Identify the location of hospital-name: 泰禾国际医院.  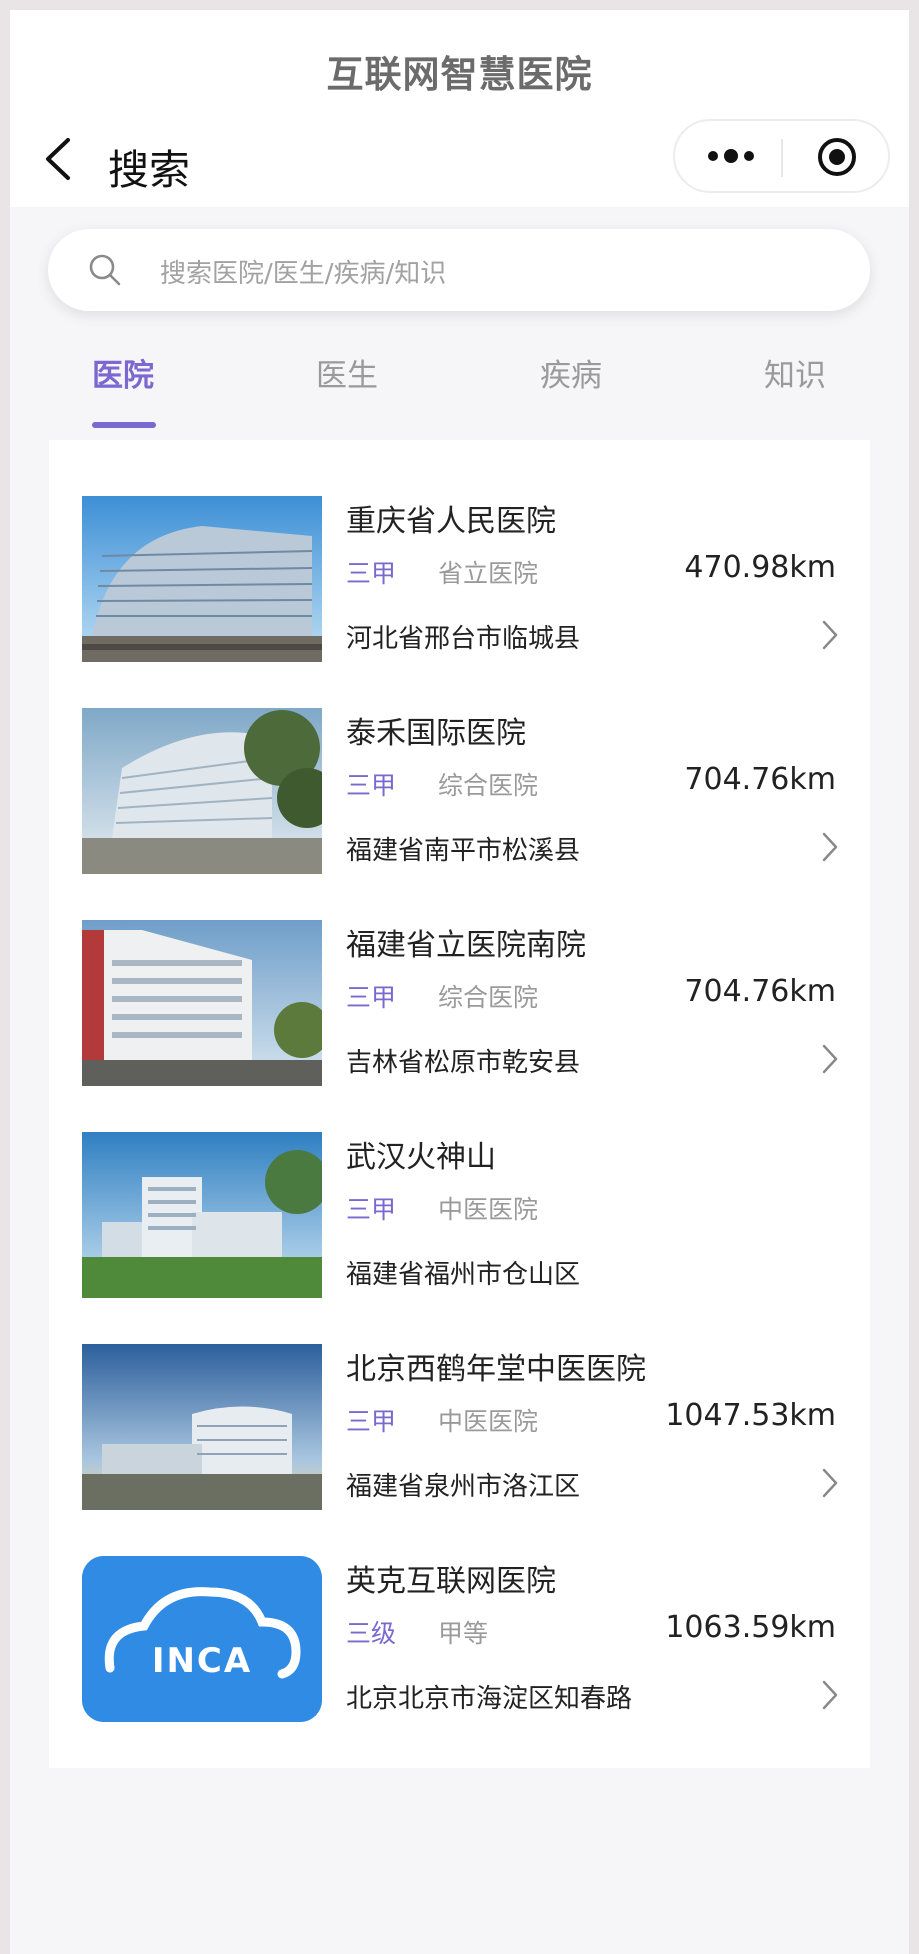
(436, 733).